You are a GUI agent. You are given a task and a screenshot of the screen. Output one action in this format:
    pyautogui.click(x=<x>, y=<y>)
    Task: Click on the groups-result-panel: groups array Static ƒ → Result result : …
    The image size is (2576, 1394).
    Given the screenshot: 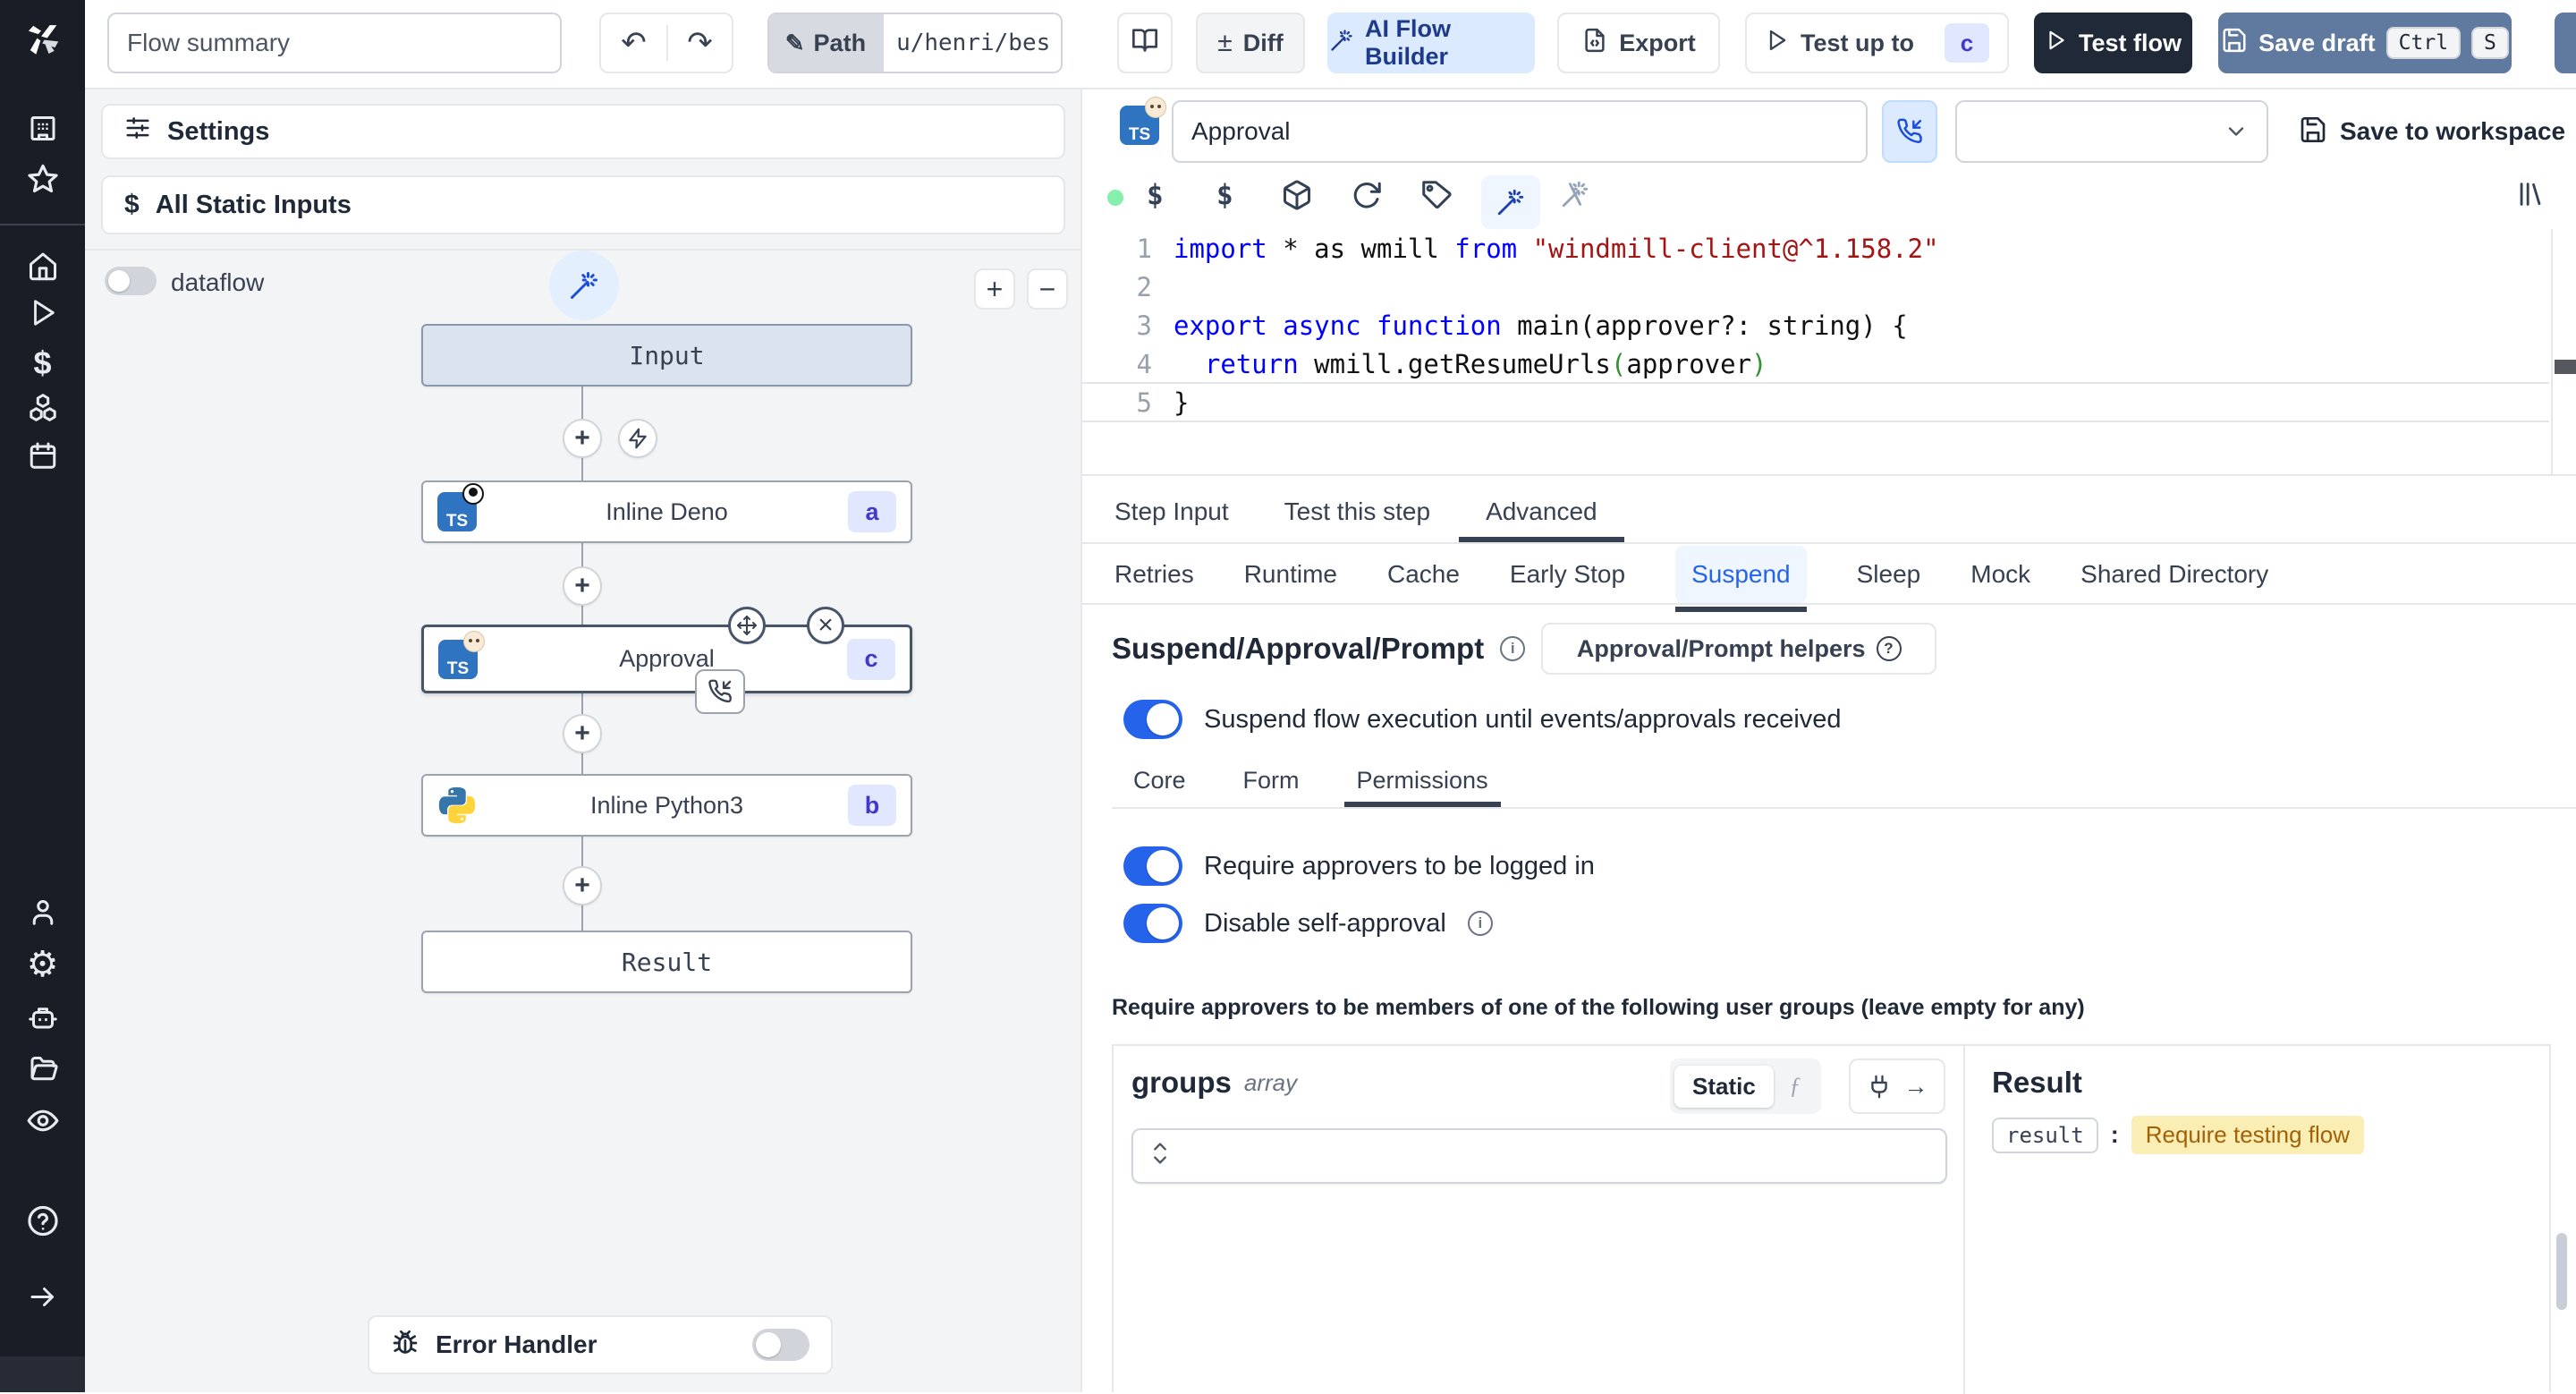 What is the action you would take?
    pyautogui.click(x=1831, y=1219)
    